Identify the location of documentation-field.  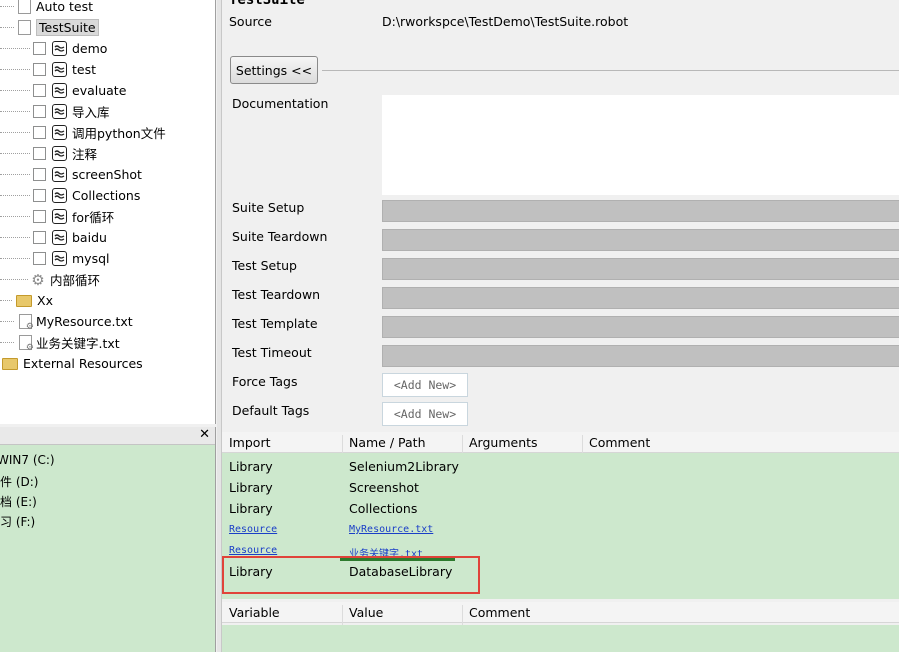
(640, 145).